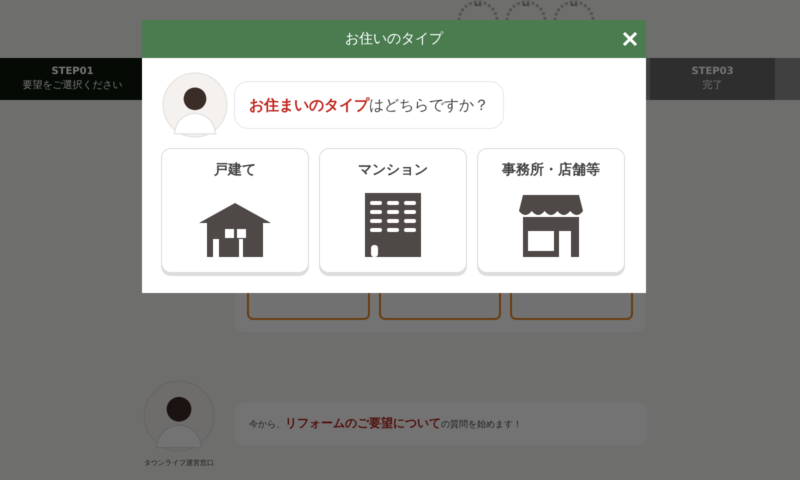 Image resolution: width=800 pixels, height=480 pixels. I want to click on step-caption: 完了, so click(712, 86).